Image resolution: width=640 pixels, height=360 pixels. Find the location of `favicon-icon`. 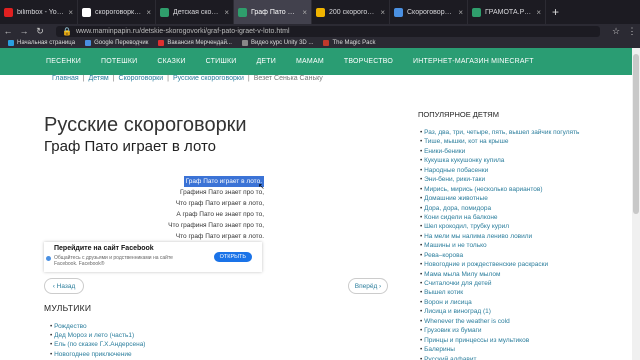

favicon-icon is located at coordinates (164, 12).